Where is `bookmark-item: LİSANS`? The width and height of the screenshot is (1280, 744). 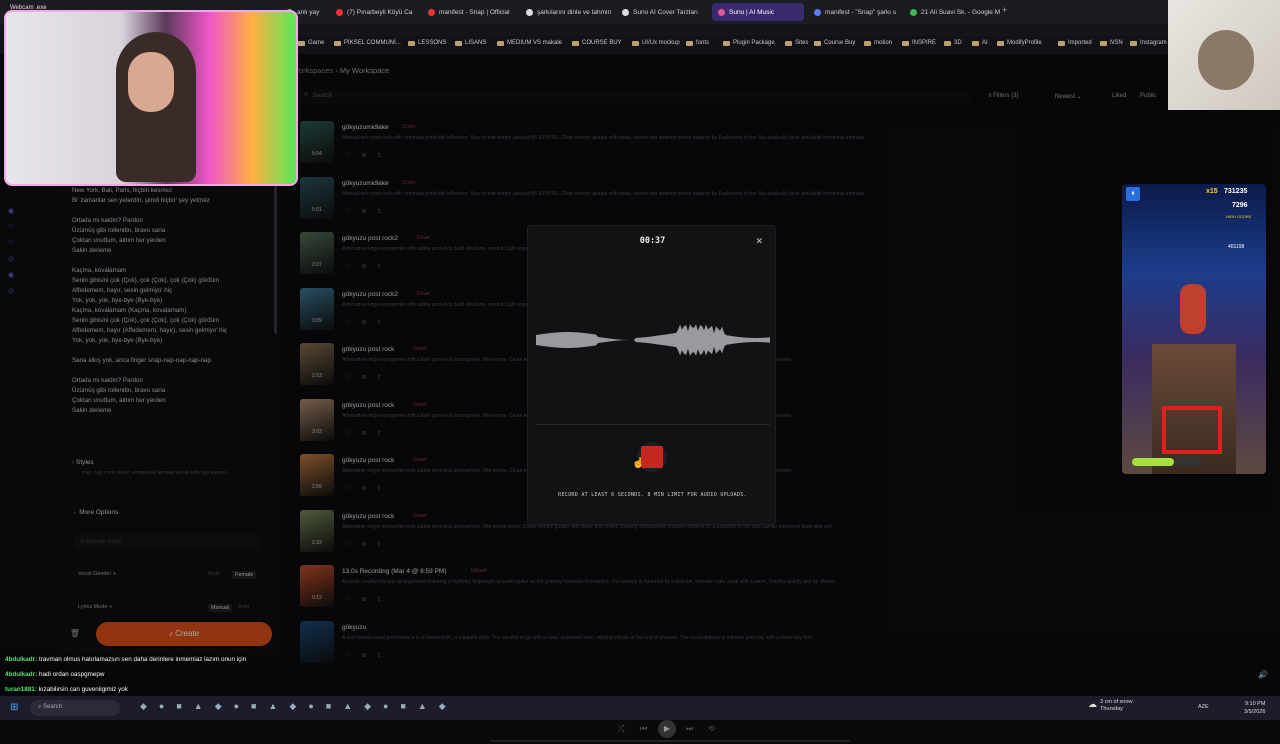 bookmark-item: LİSANS is located at coordinates (470, 43).